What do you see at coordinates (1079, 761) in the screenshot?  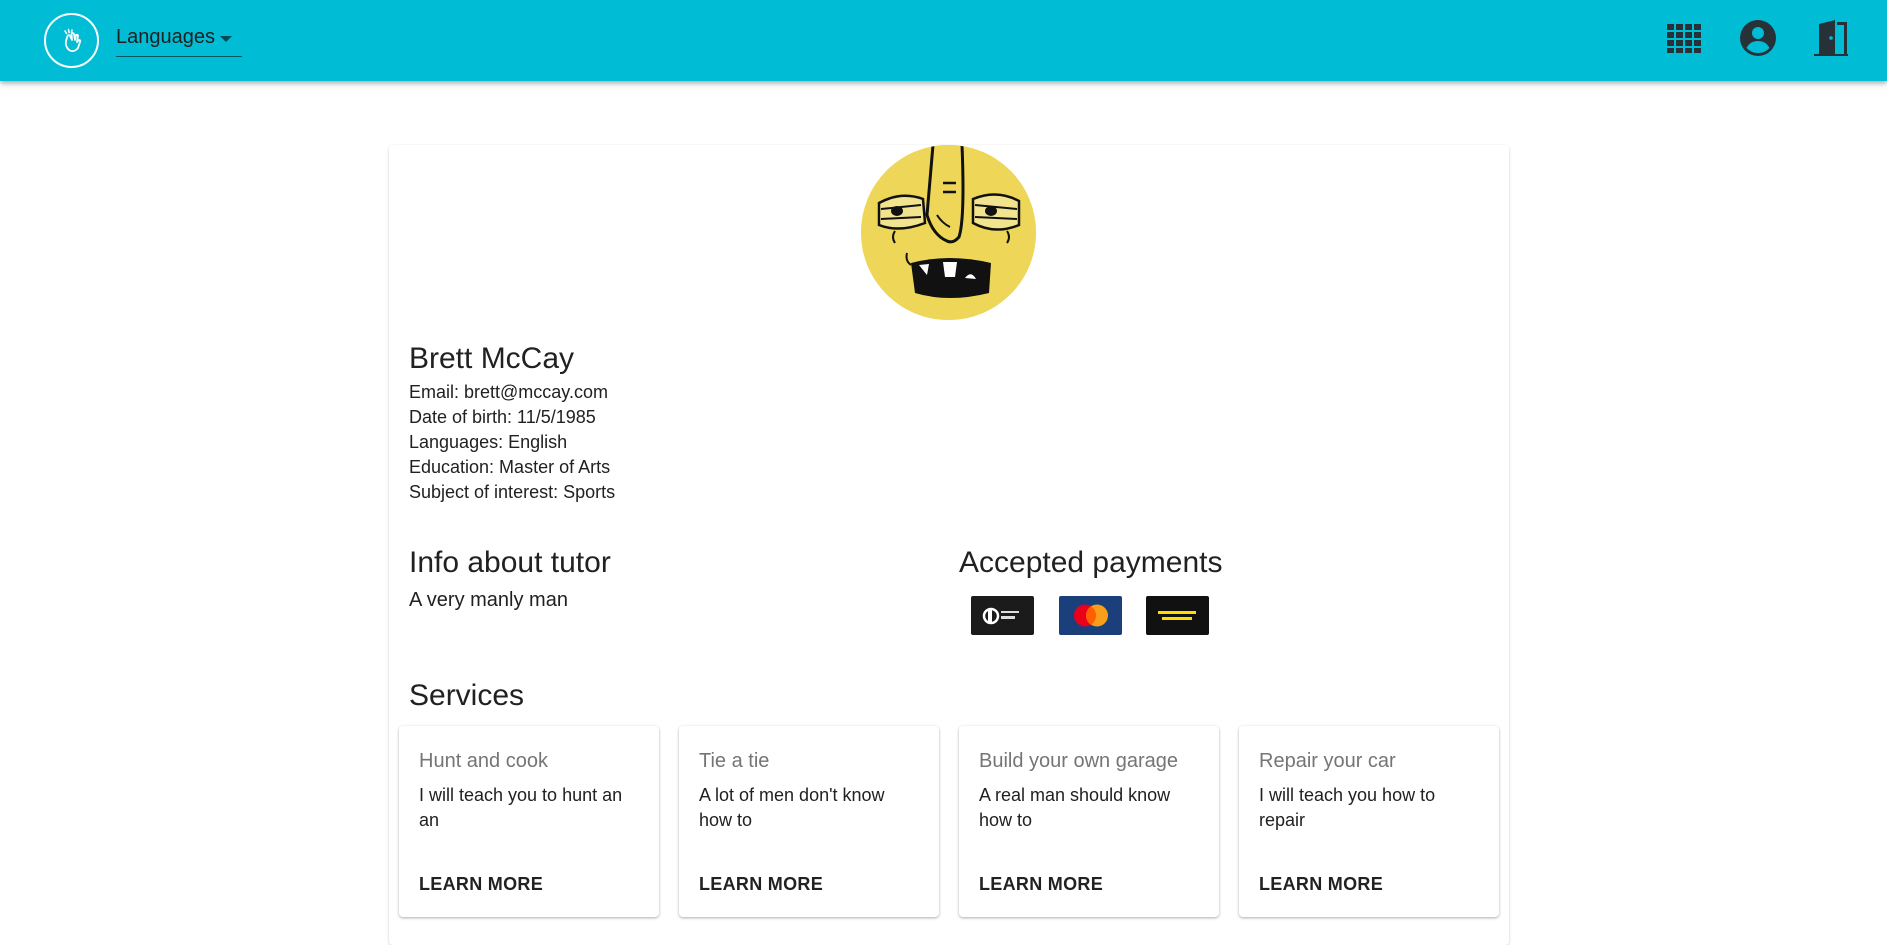 I see `service-title: Build your own garage` at bounding box center [1079, 761].